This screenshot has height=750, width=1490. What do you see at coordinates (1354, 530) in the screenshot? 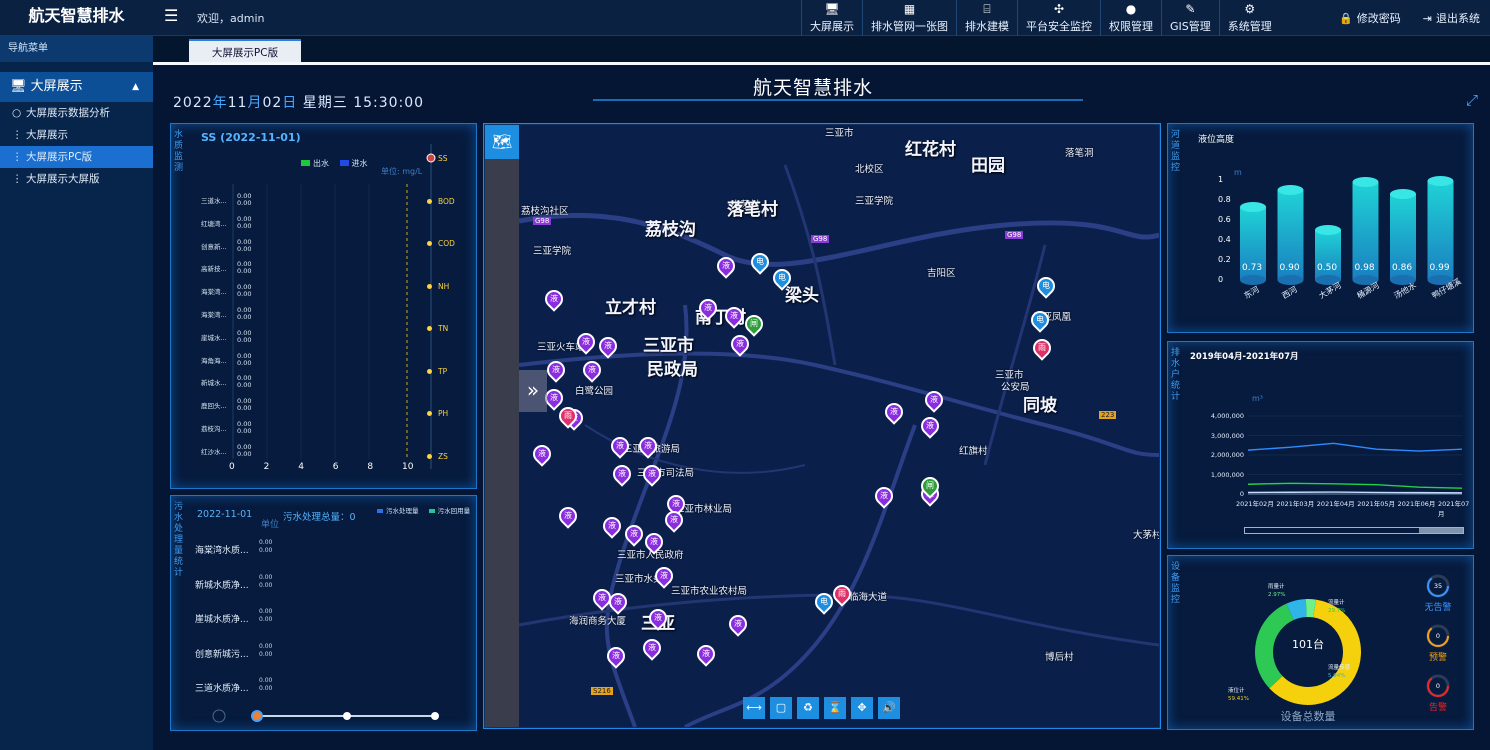
I see `drain-zoom-slider` at bounding box center [1354, 530].